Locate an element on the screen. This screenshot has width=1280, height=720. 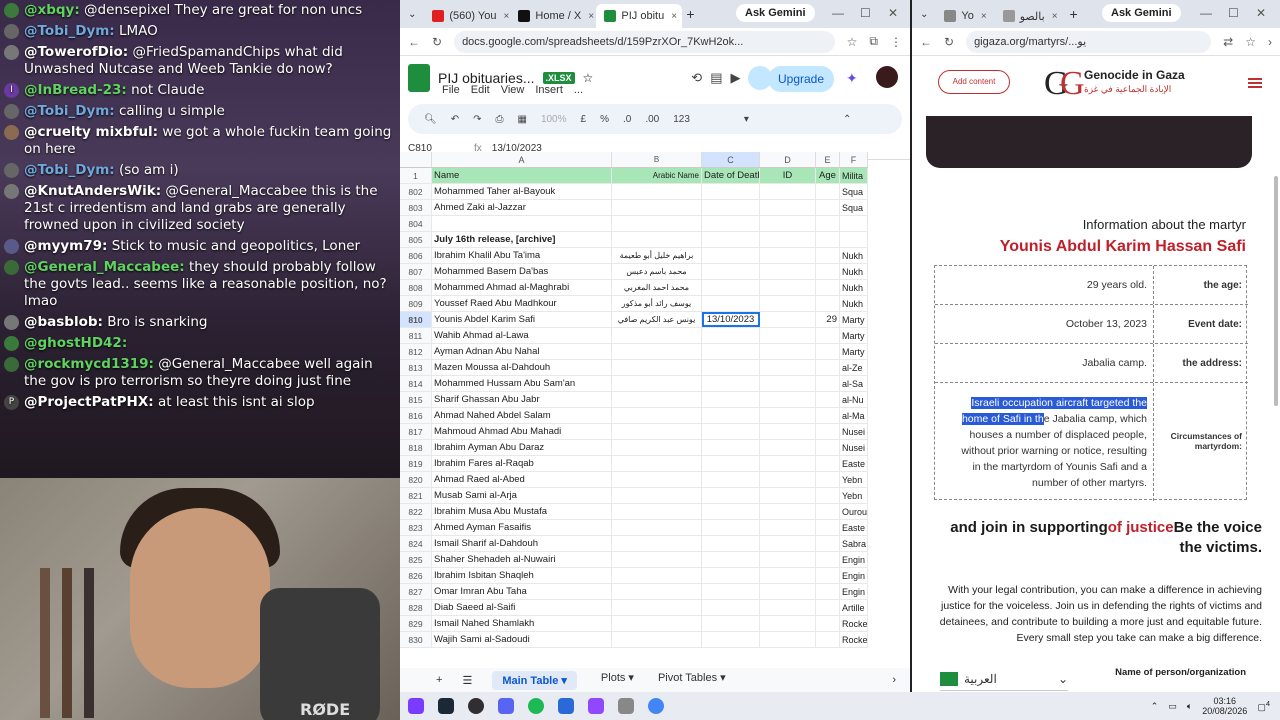
header-cell: Name is located at coordinates (522, 175).